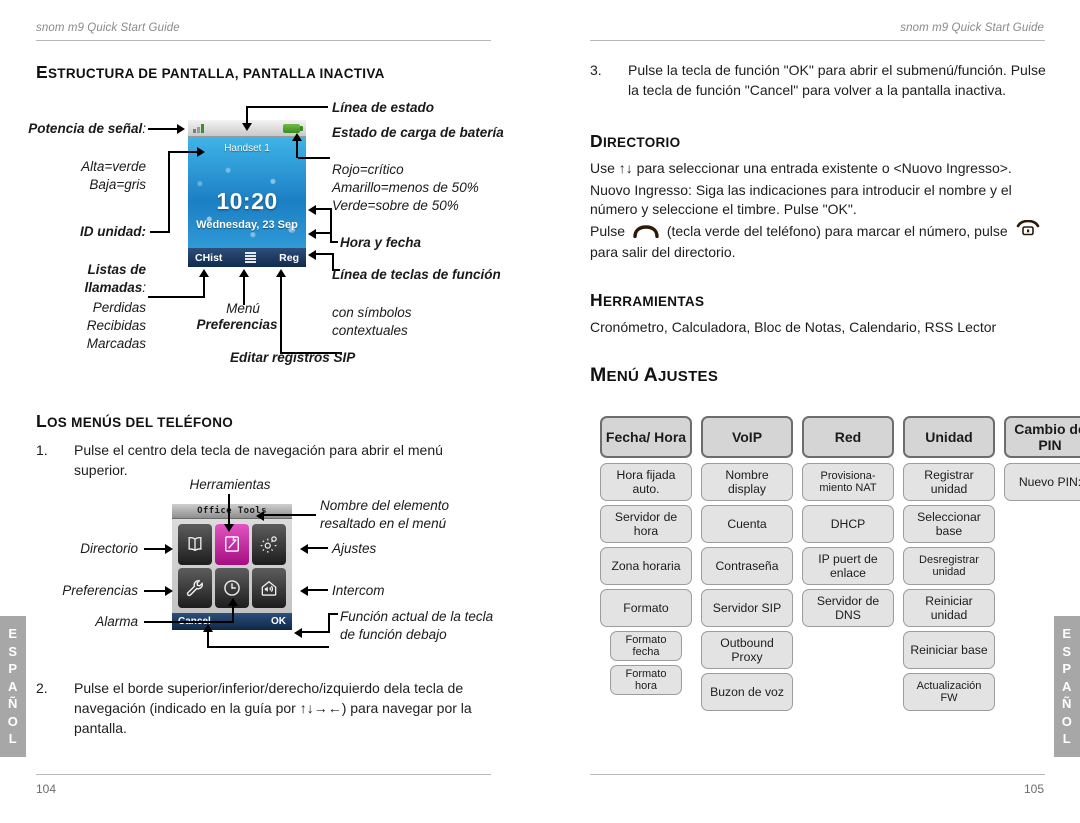  What do you see at coordinates (233, 614) in the screenshot?
I see `leader-alarm-v` at bounding box center [233, 614].